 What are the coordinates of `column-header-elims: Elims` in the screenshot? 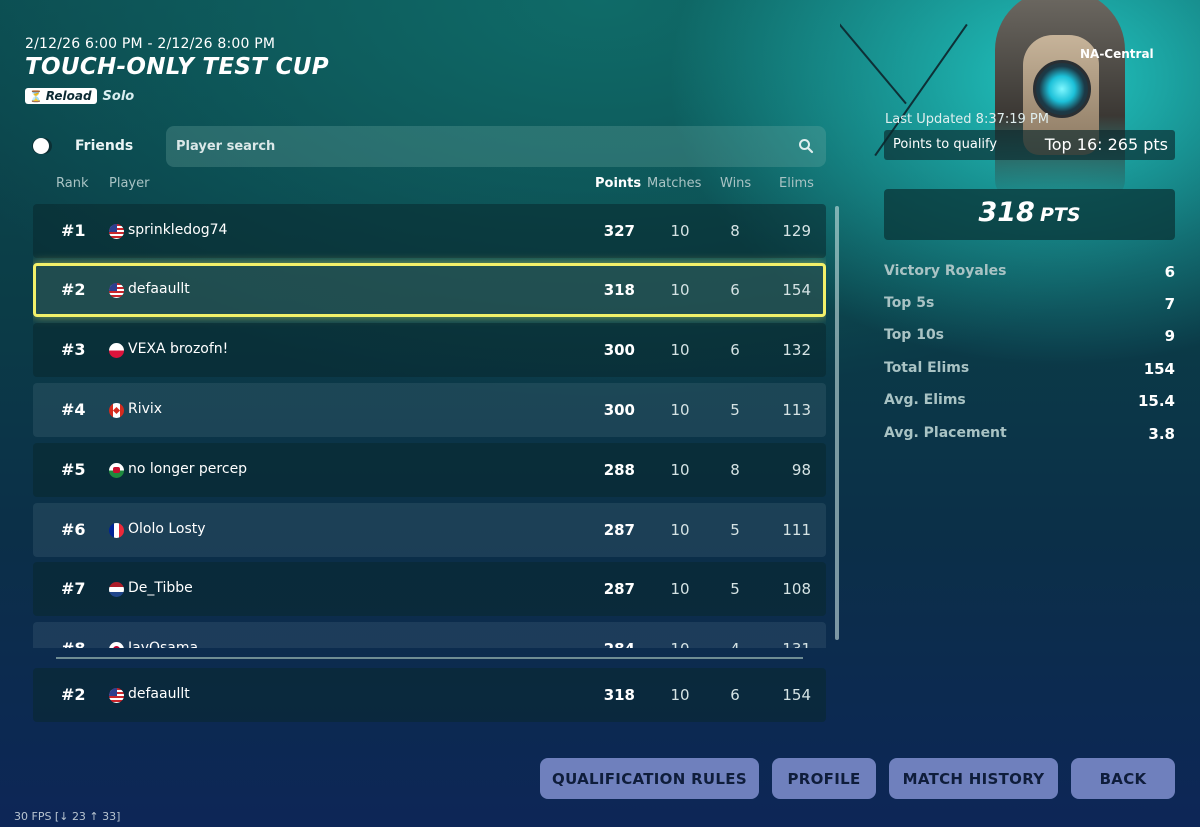 It's located at (796, 183).